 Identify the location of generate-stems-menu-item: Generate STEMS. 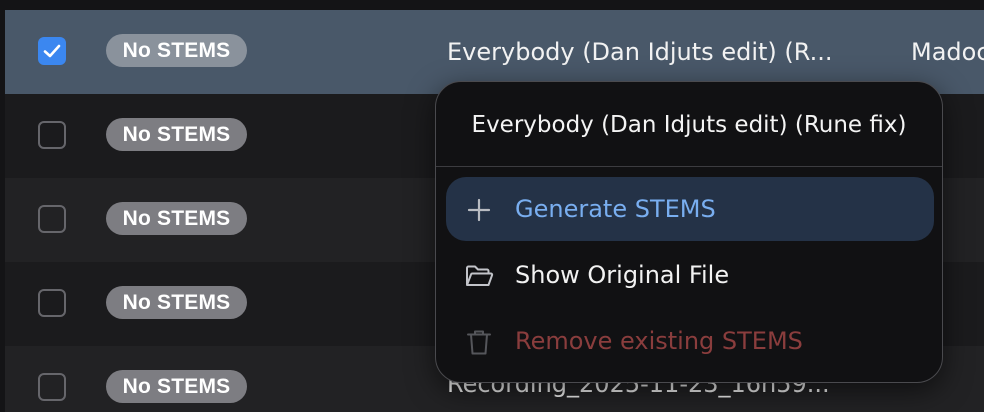
(690, 209).